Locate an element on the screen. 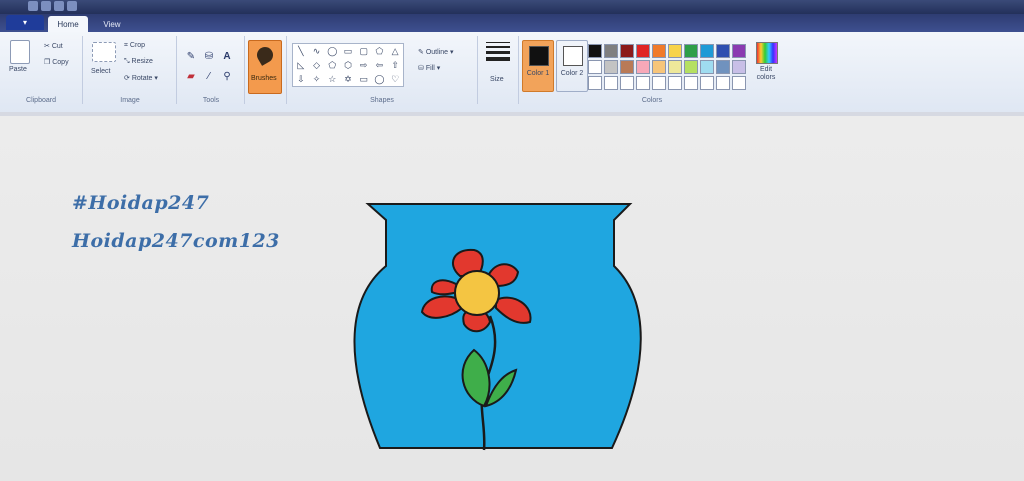 This screenshot has width=1024, height=481. vase-drawing is located at coordinates (497, 327).